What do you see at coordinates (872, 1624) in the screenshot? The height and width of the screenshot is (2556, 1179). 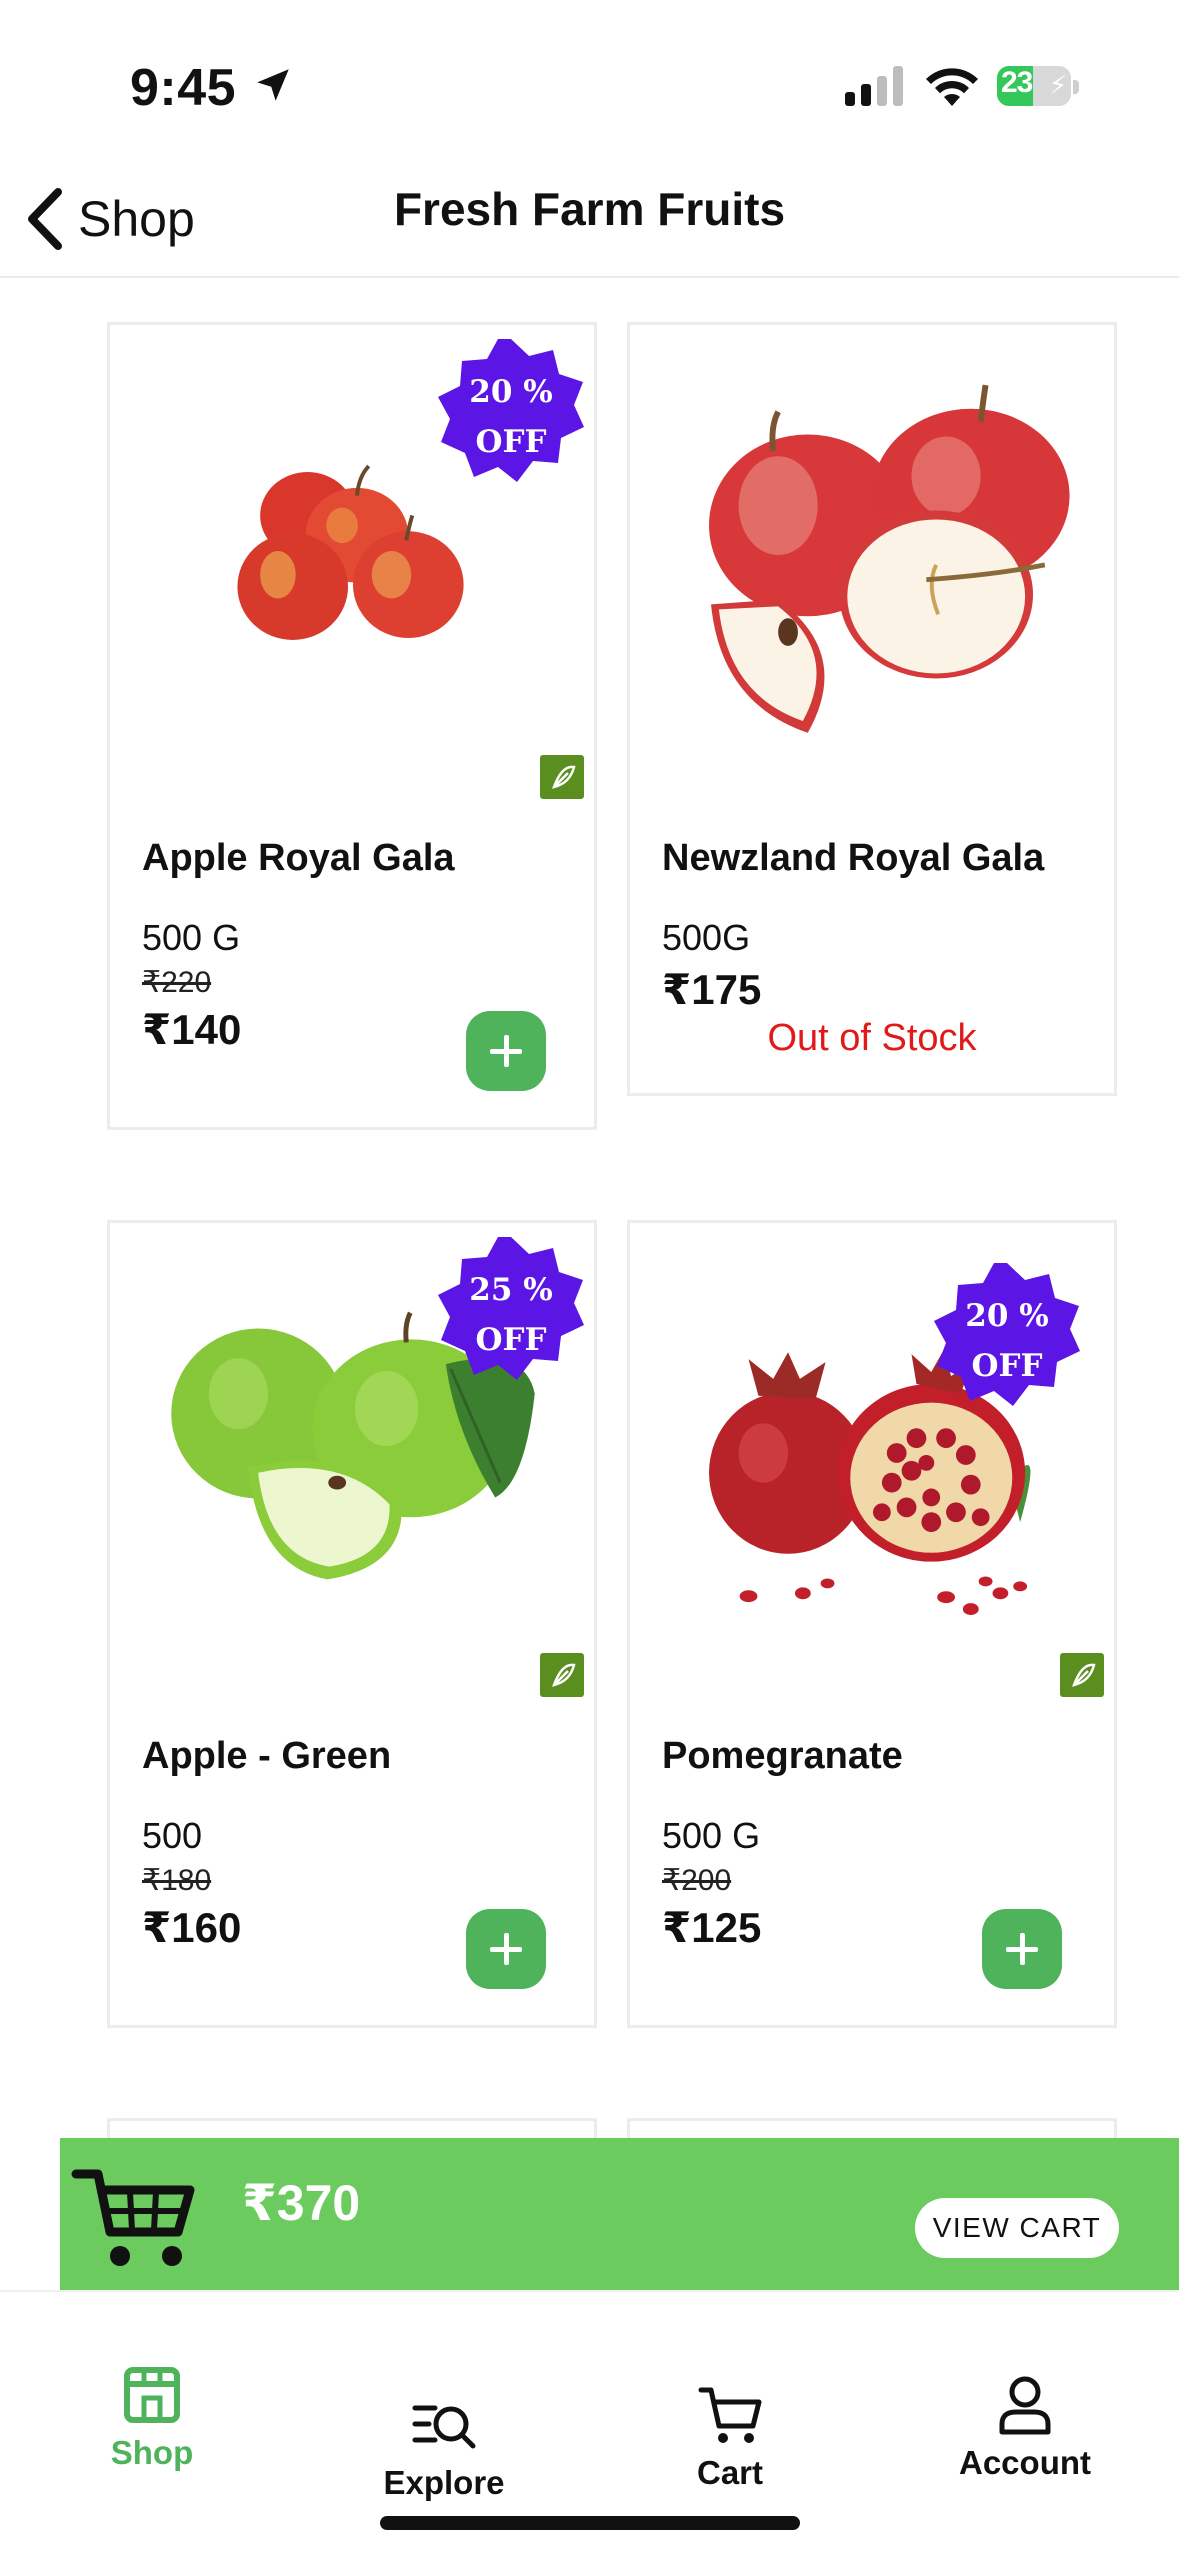 I see `product-card: 20 % OFF Pomegranate 500 G ₹200 ₹125` at bounding box center [872, 1624].